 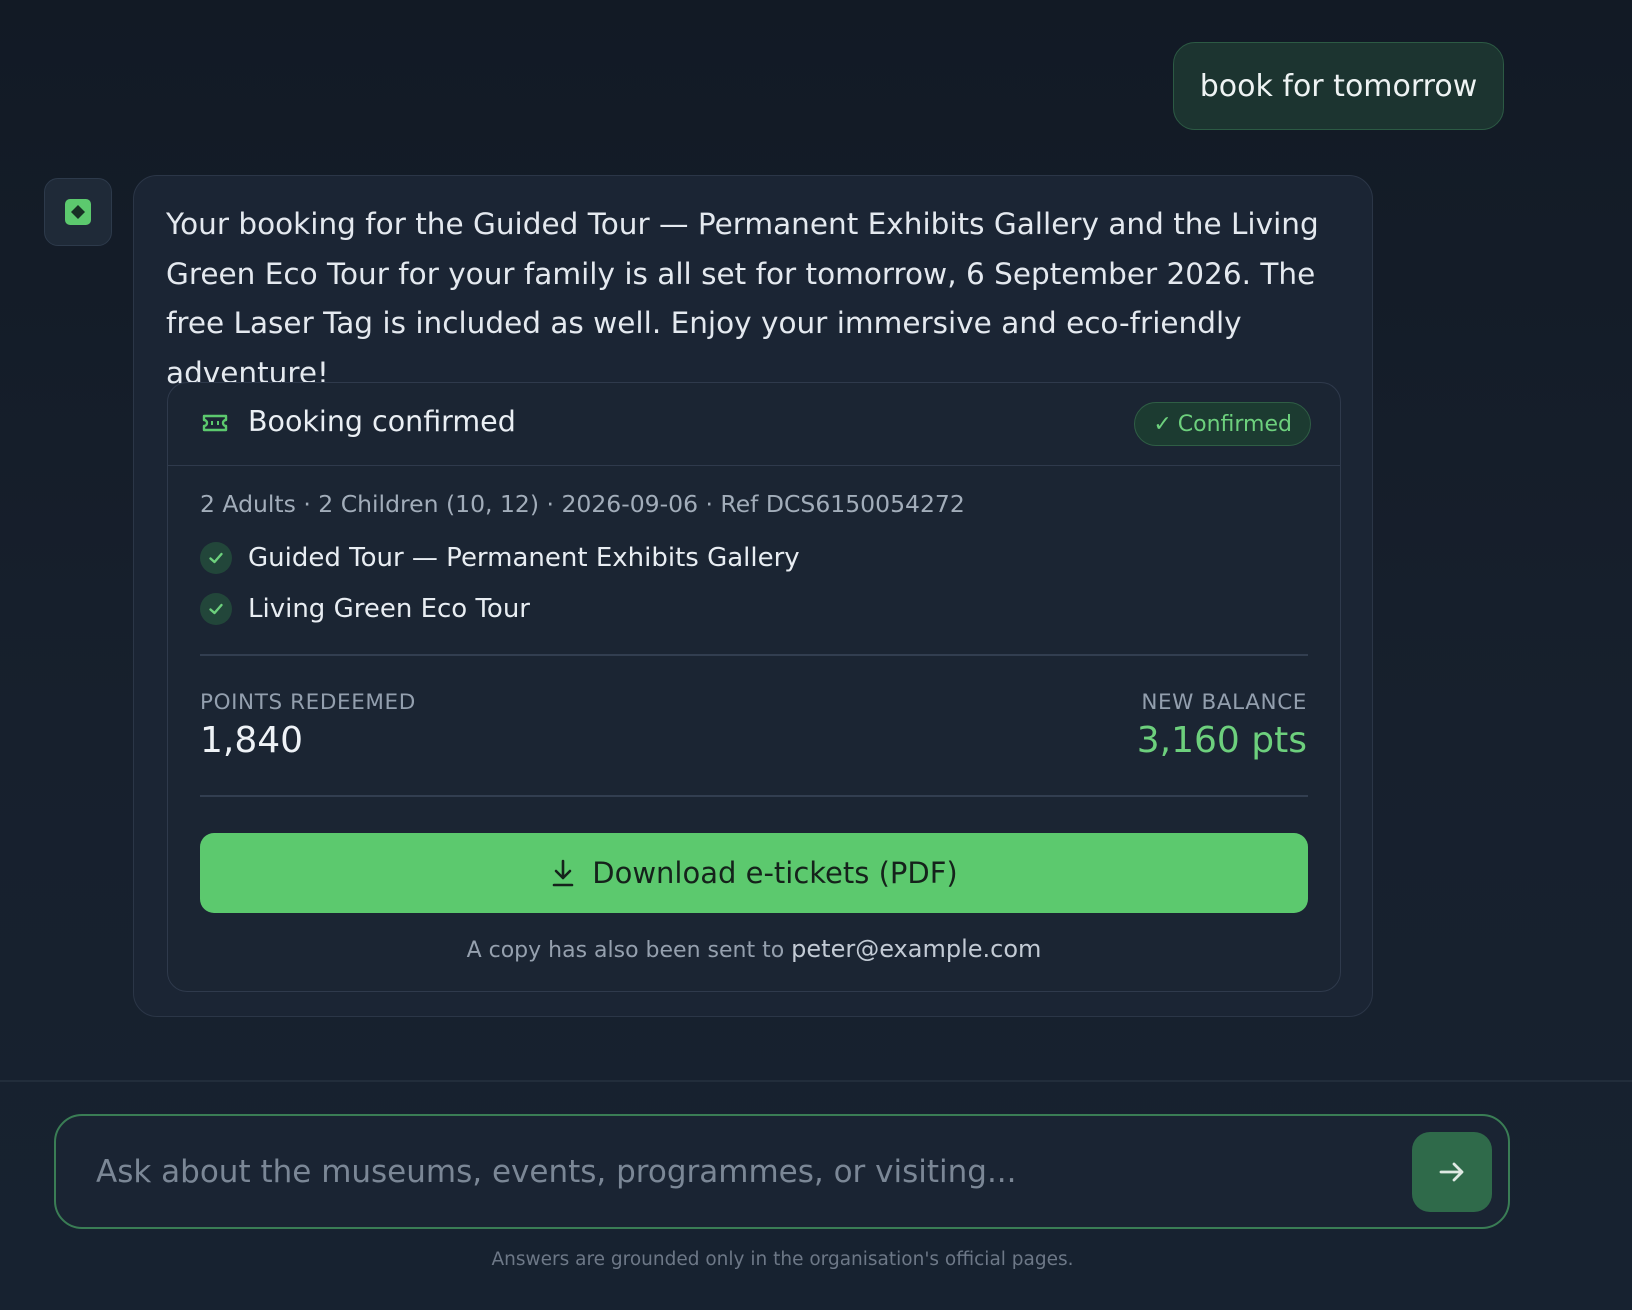 What do you see at coordinates (1162, 424) in the screenshot?
I see `check-icon: ✓` at bounding box center [1162, 424].